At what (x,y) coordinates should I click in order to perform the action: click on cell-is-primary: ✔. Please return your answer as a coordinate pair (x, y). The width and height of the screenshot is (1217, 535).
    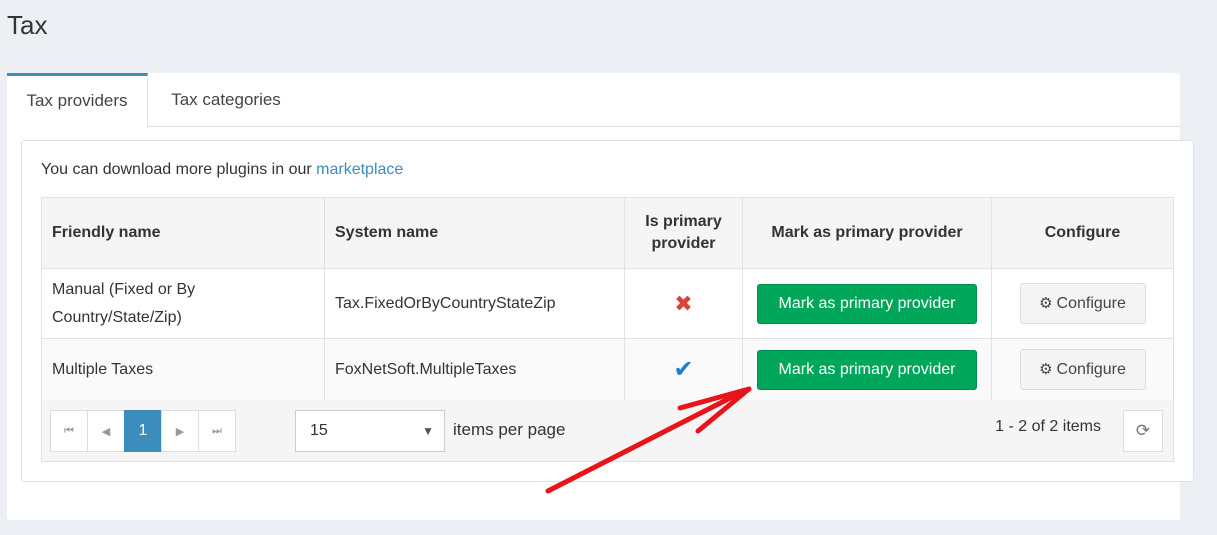
    Looking at the image, I should click on (683, 369).